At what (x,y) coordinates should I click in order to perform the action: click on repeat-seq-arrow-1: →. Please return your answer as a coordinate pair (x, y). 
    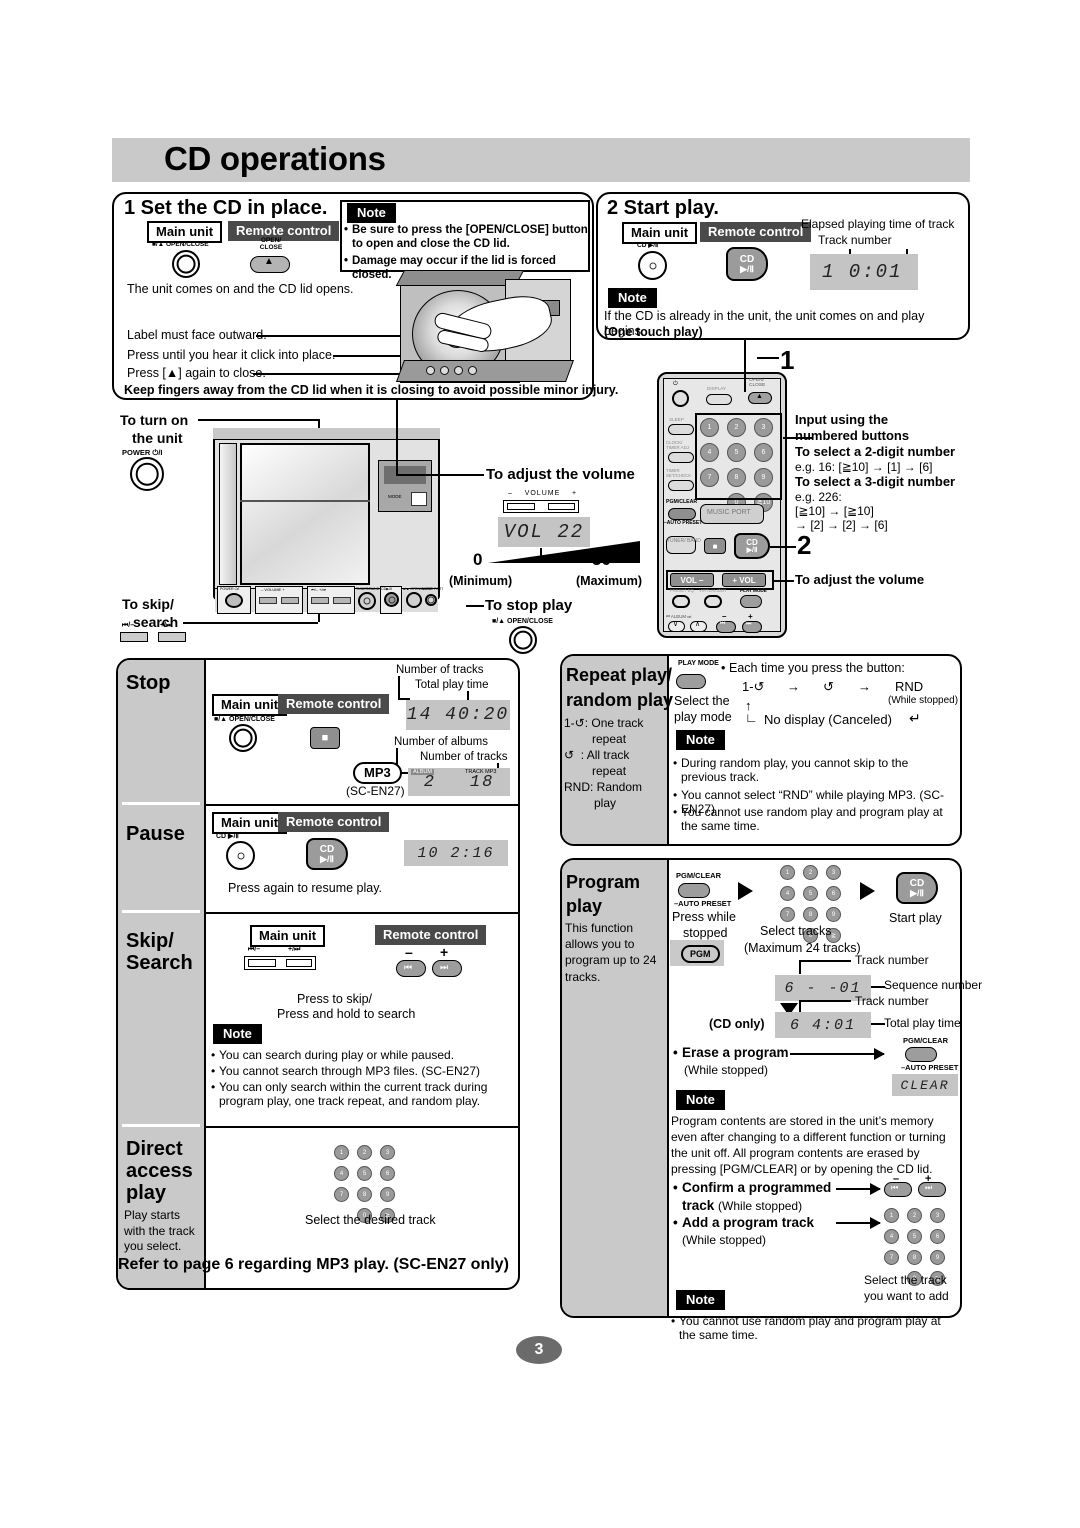
    Looking at the image, I should click on (793, 686).